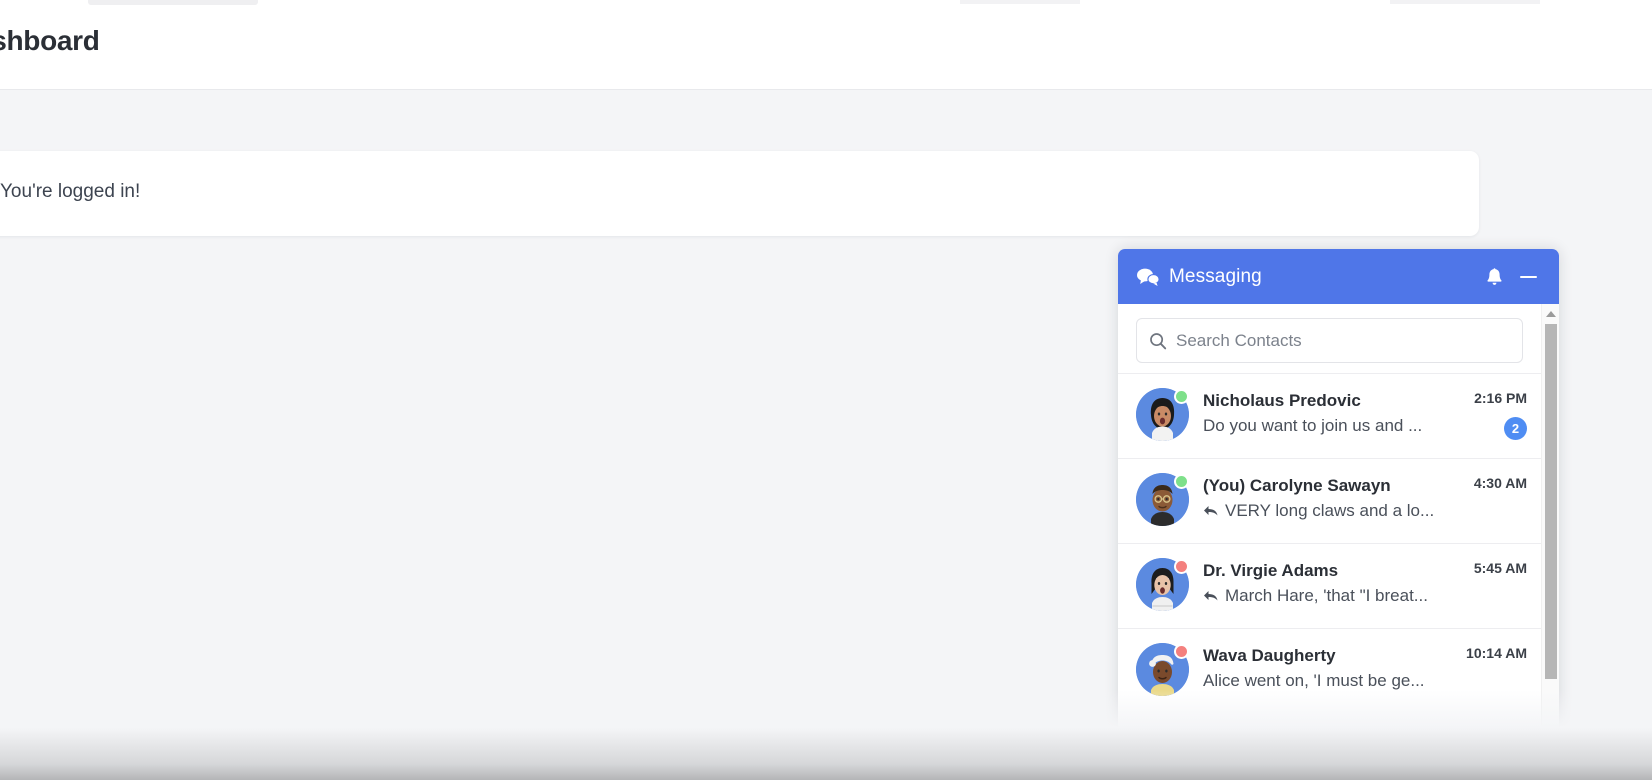 The width and height of the screenshot is (1652, 780). I want to click on messaging-header: Messaging, so click(1338, 276).